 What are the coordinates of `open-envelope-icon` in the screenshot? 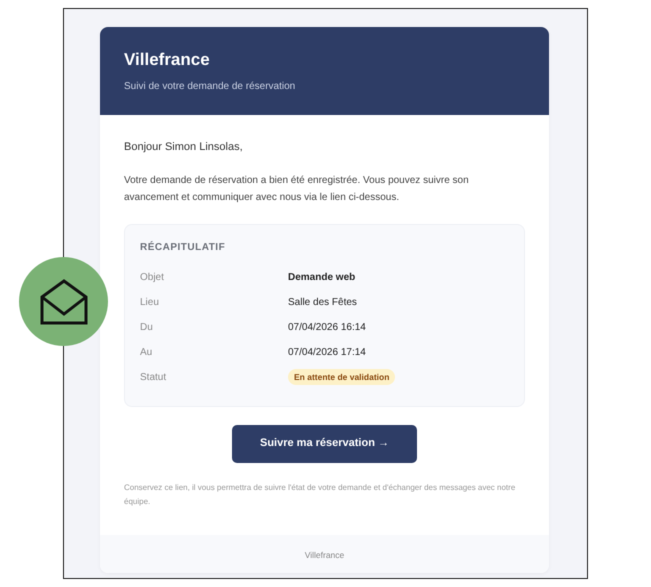 It's located at (64, 301).